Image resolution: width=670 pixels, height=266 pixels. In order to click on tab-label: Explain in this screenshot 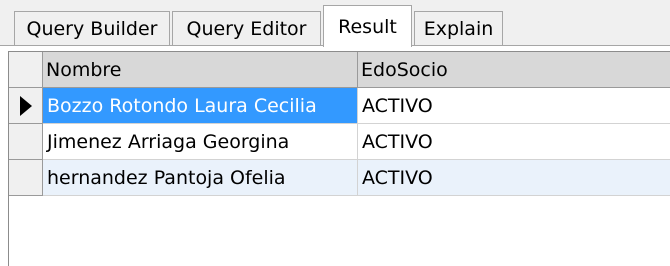, I will do `click(458, 28)`.